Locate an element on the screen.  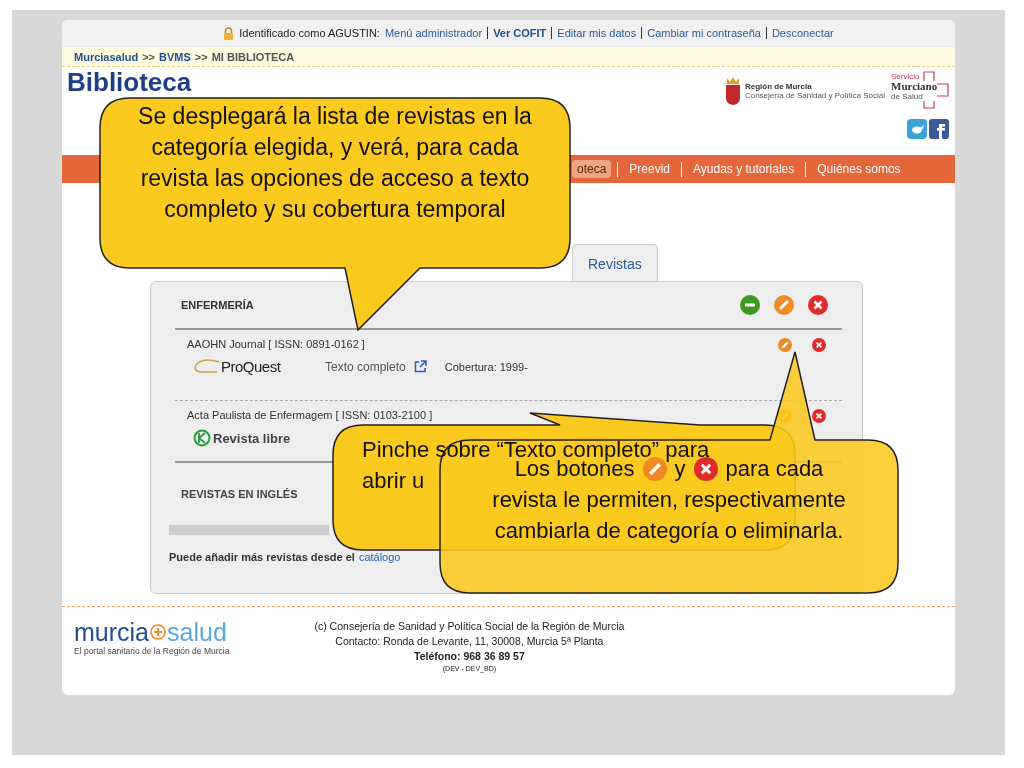
logo-text: murcia is located at coordinates (111, 632).